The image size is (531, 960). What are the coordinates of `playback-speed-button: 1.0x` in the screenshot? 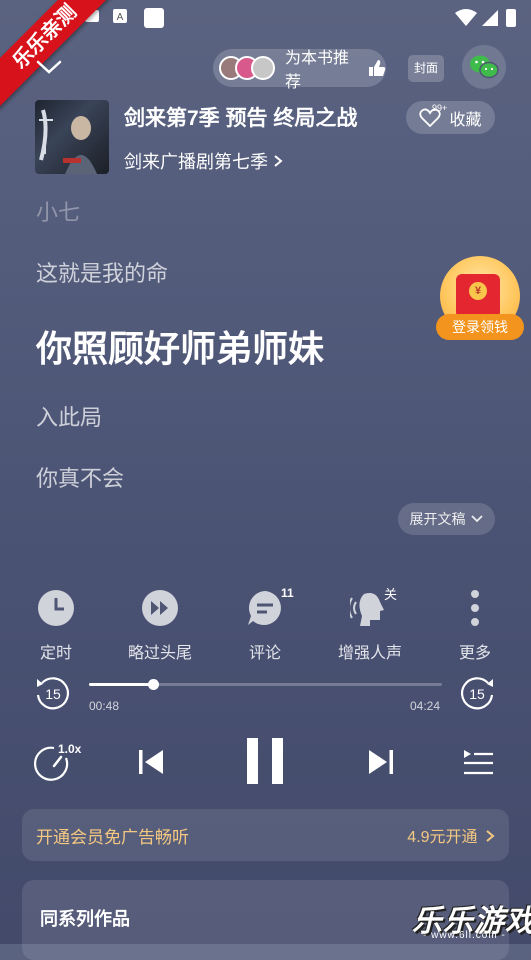 It's located at (62, 762).